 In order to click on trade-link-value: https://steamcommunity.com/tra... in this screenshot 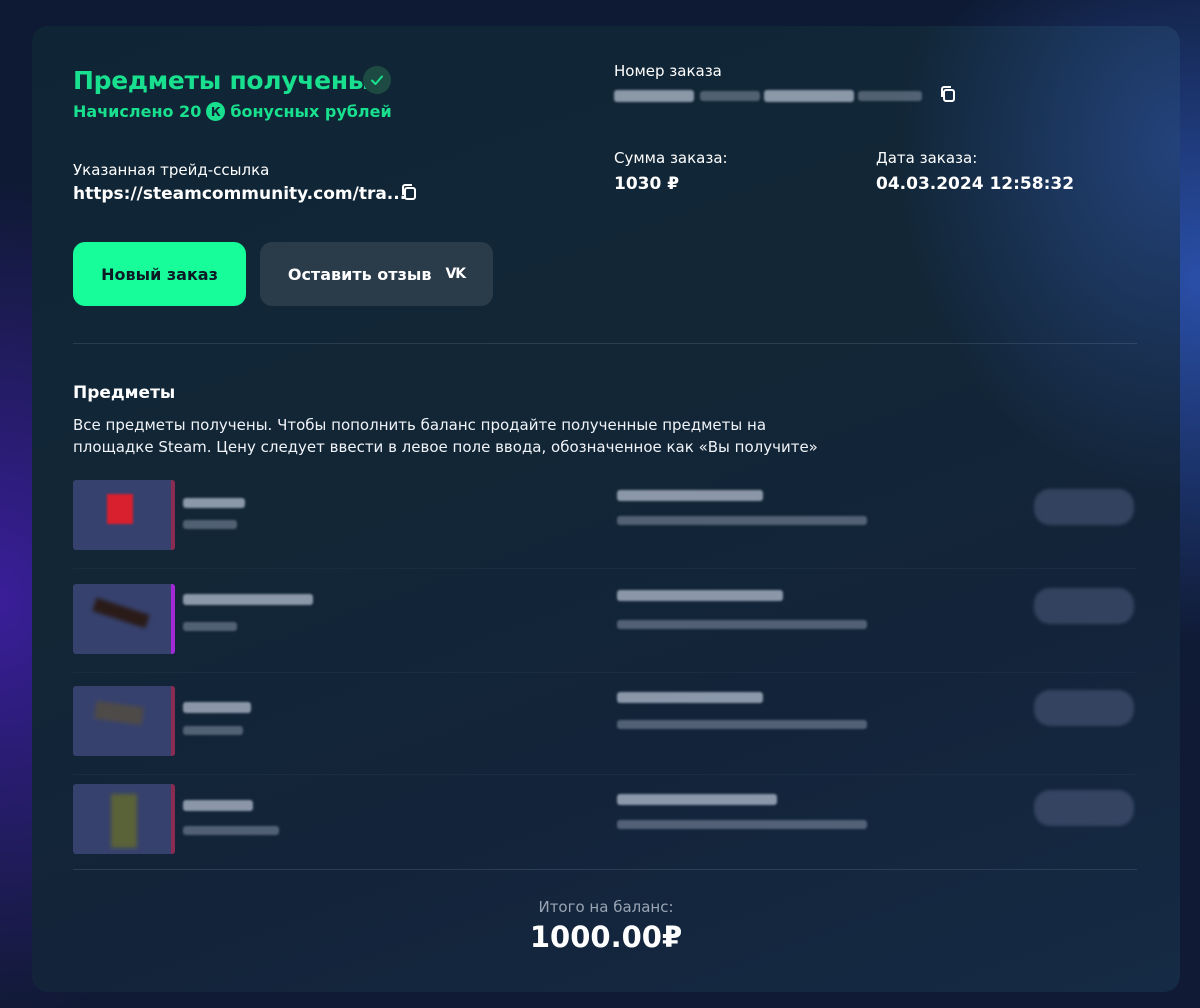, I will do `click(240, 194)`.